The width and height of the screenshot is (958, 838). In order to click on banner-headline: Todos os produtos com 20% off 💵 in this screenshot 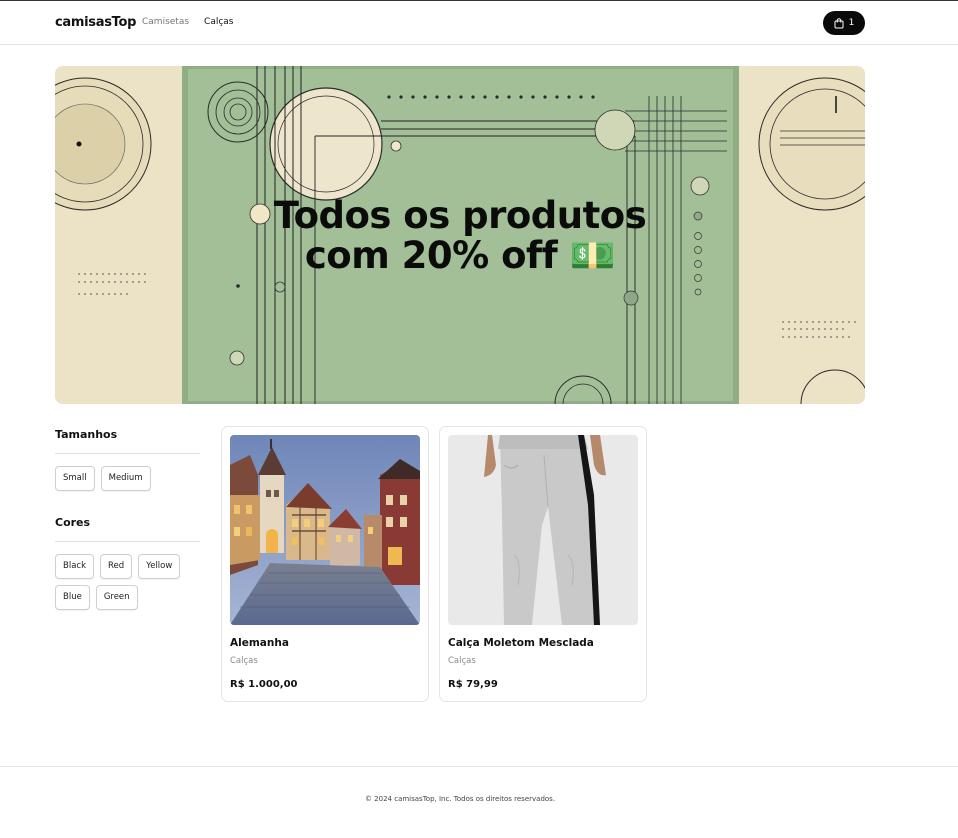, I will do `click(460, 236)`.